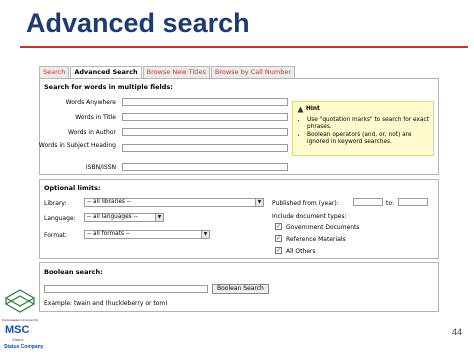 This screenshot has height=355, width=474. I want to click on isbn-issn-label: ISBN/ISSN, so click(100, 167).